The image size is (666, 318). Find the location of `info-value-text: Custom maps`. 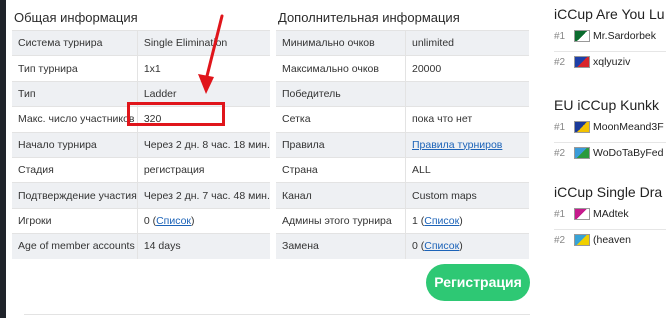

info-value-text: Custom maps is located at coordinates (444, 195).